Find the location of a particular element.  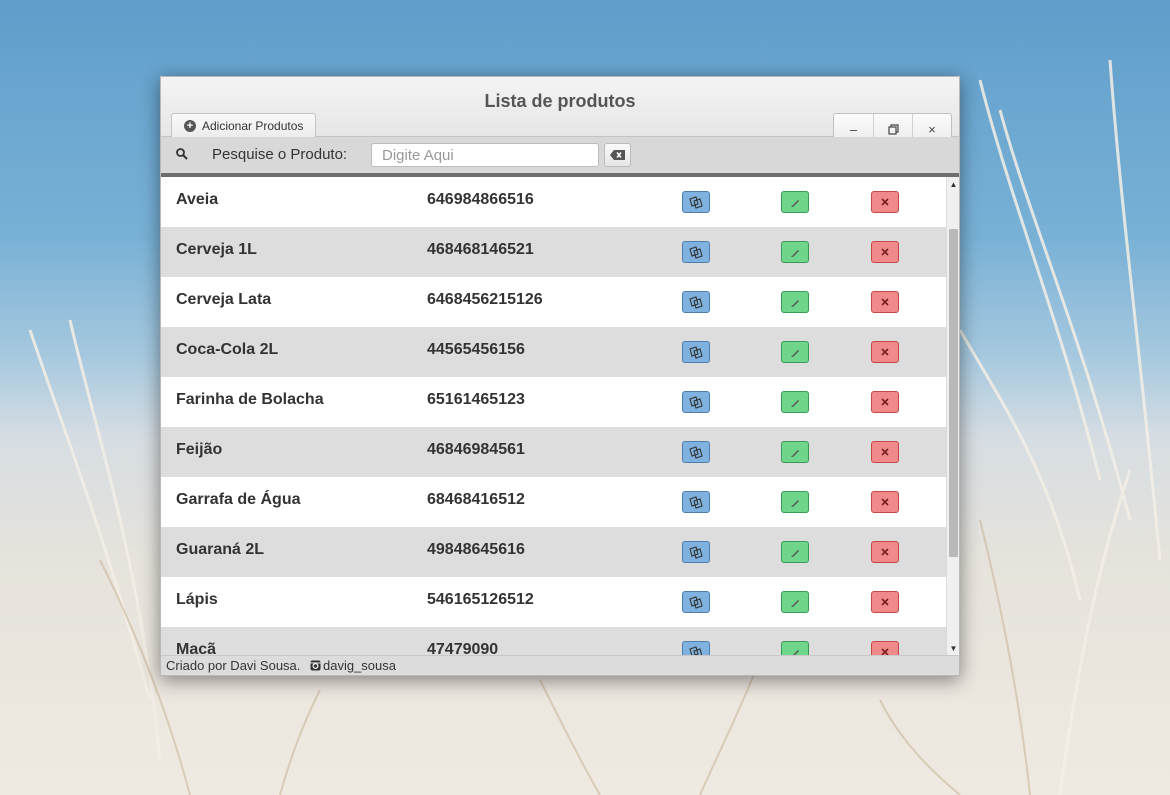

add-products-button: + Adicionar Produtos is located at coordinates (244, 125).